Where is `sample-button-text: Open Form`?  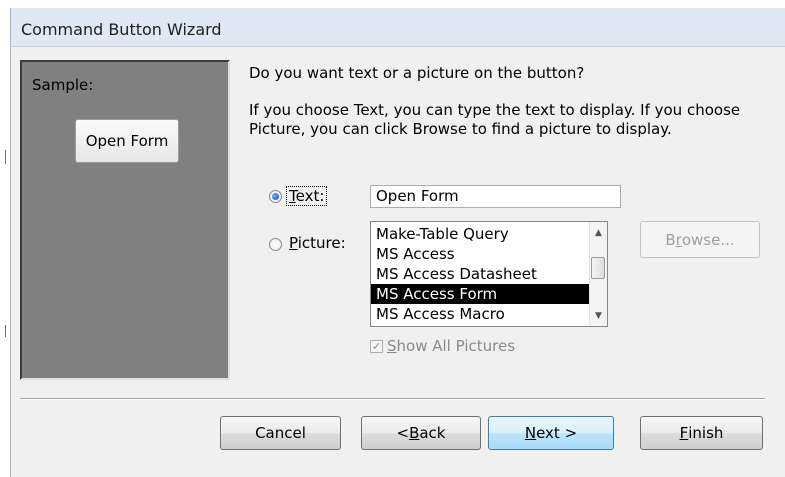
sample-button-text: Open Form is located at coordinates (127, 141).